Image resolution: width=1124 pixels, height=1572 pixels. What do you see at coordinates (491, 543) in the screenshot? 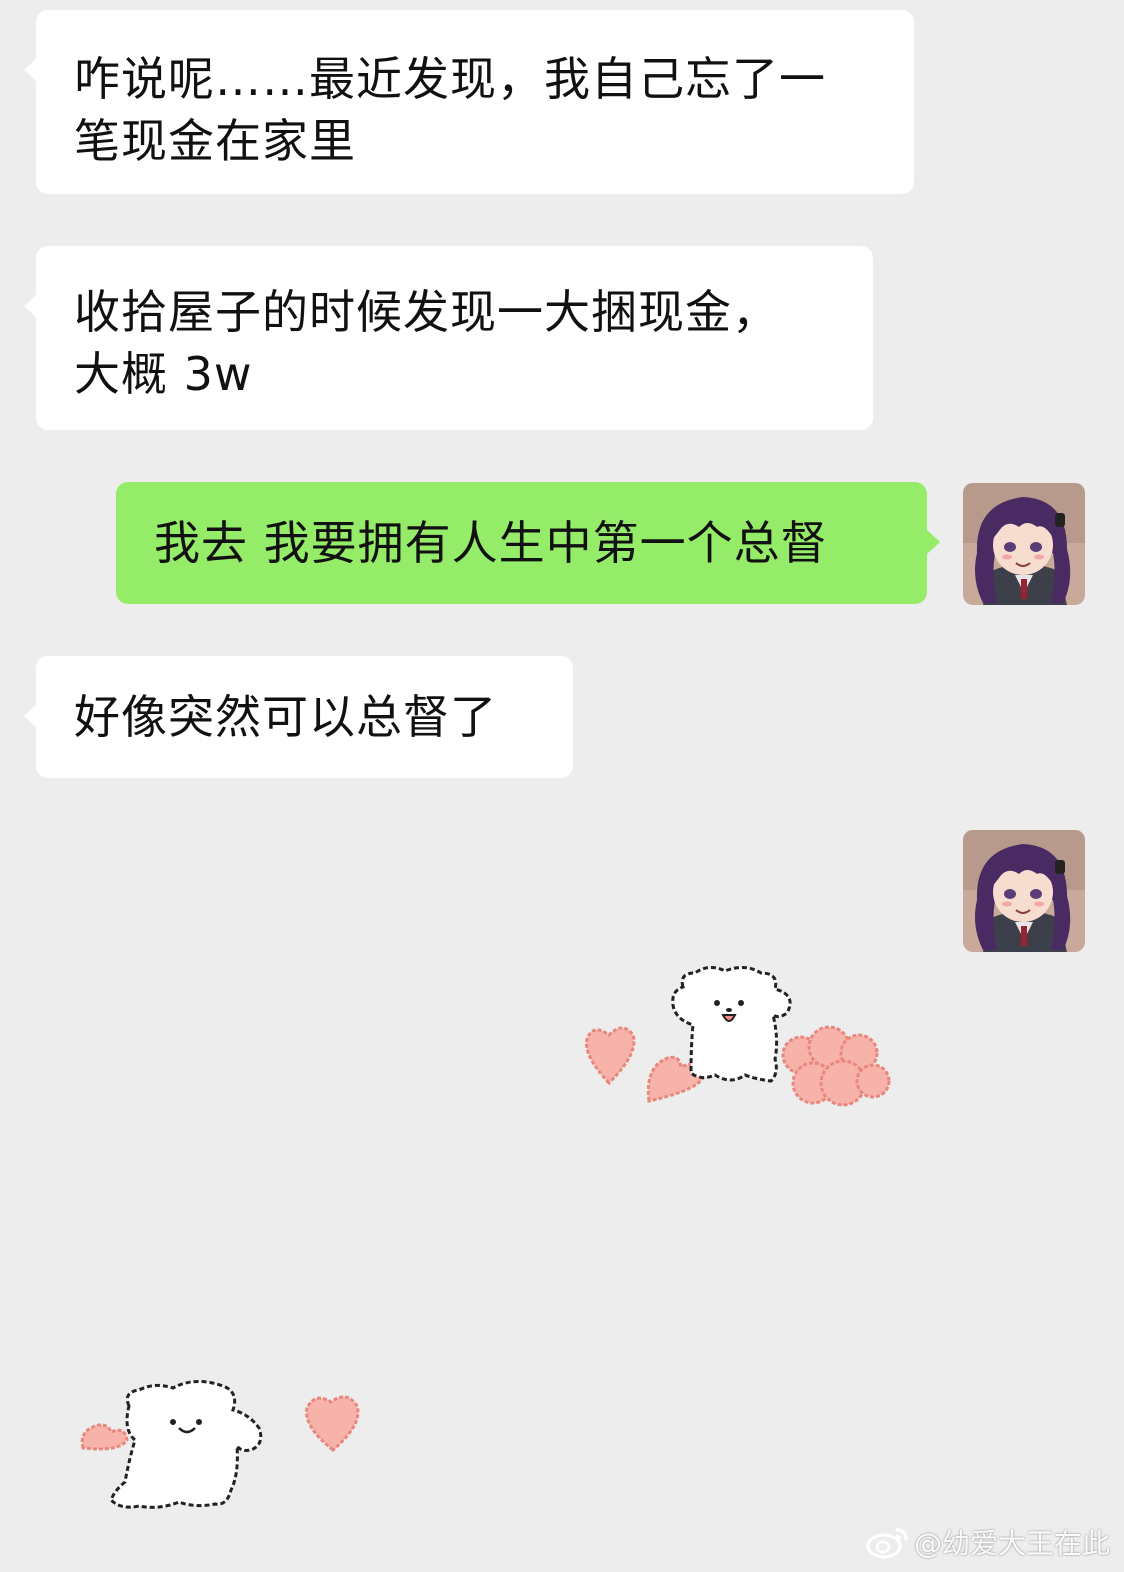
I see `message-text-line: 我去 我要拥有人生中第一个总督` at bounding box center [491, 543].